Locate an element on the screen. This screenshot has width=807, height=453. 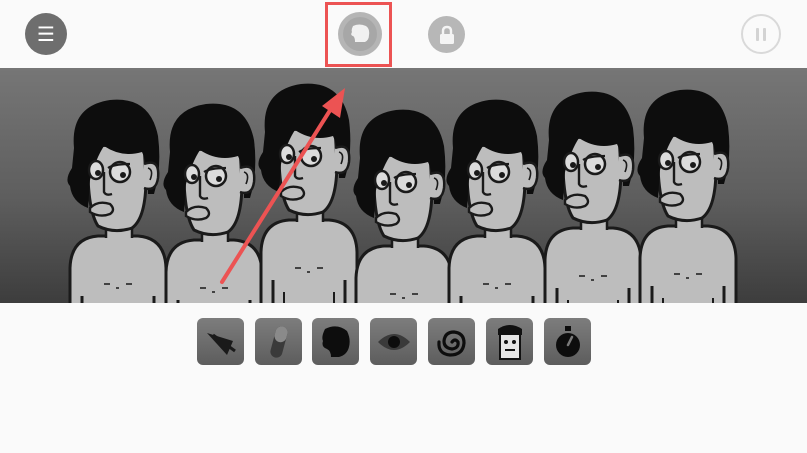
capsule-icon is located at coordinates (278, 341).